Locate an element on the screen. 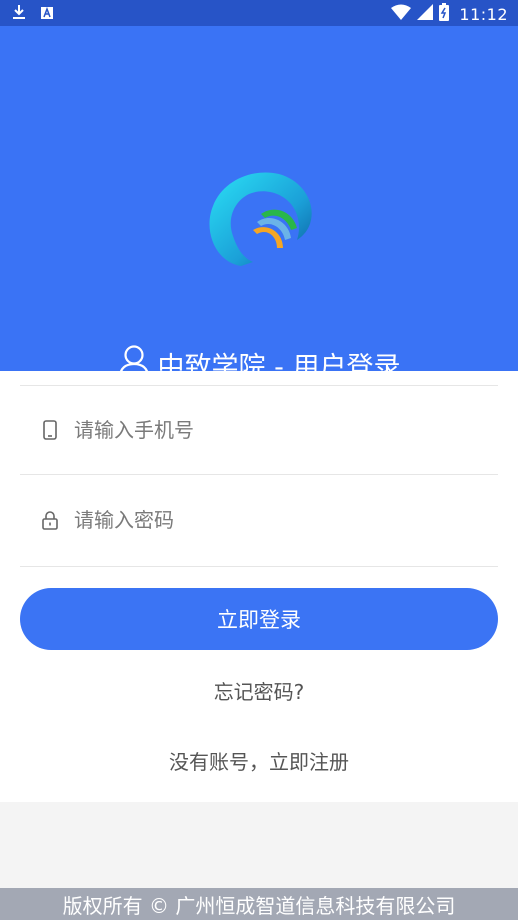  download-icon is located at coordinates (19, 14).